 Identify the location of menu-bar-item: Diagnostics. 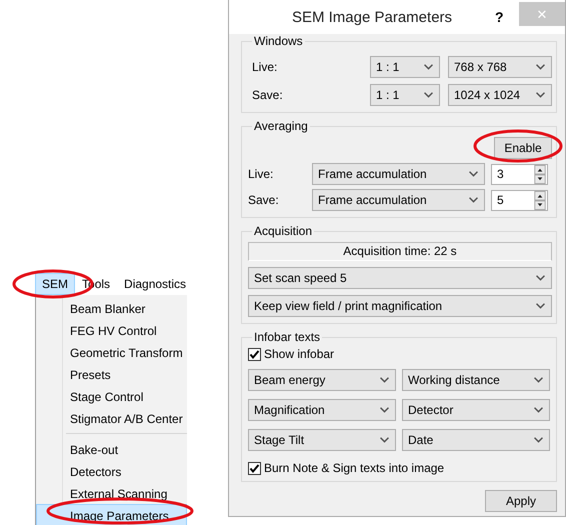
(152, 284).